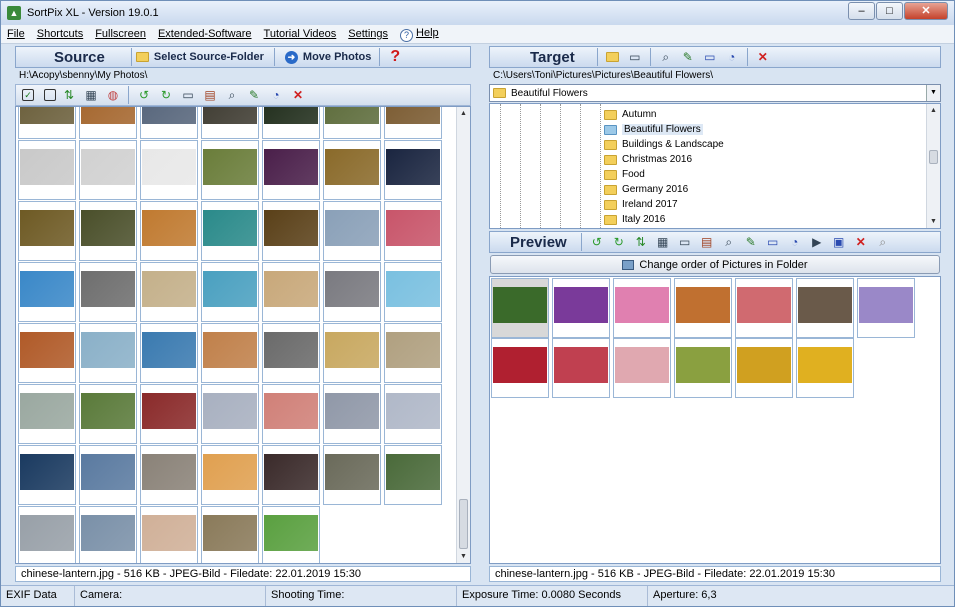  Describe the element at coordinates (327, 57) in the screenshot. I see `move-photos-button: ➜ Move Photos` at that location.